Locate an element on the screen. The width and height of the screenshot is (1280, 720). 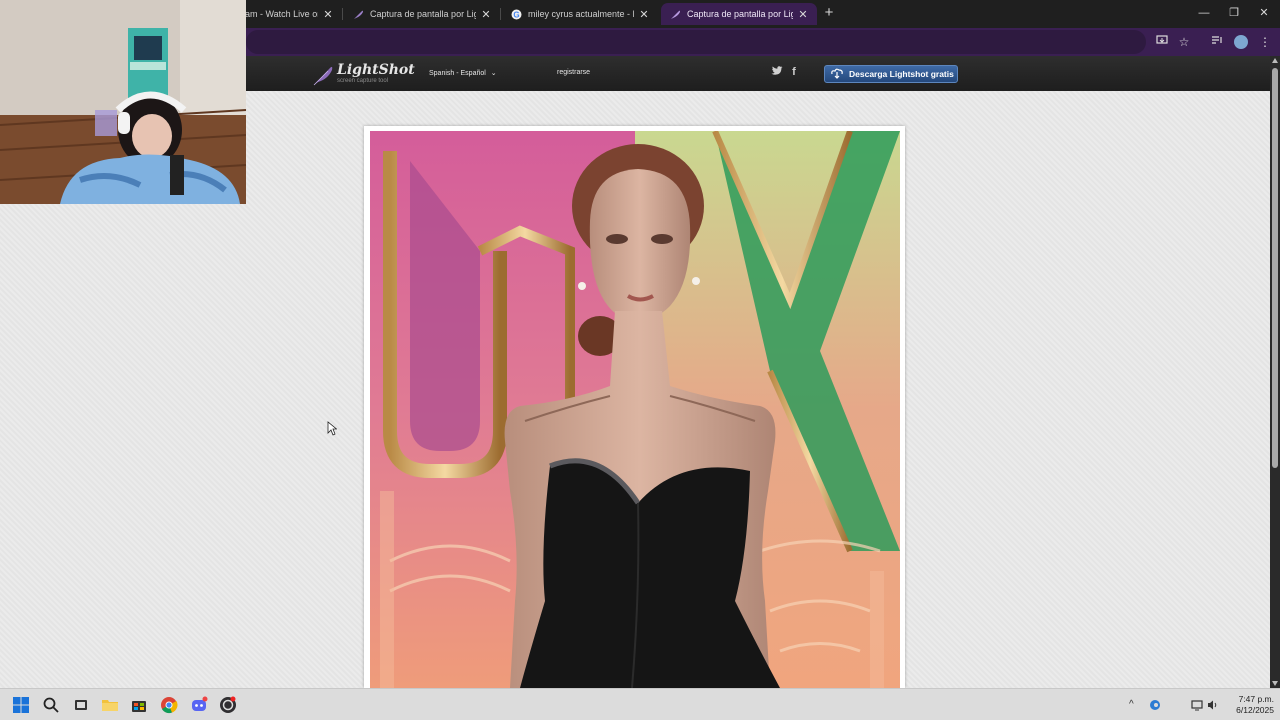
tab-title: eam - Watch Live on is located at coordinates (279, 14).